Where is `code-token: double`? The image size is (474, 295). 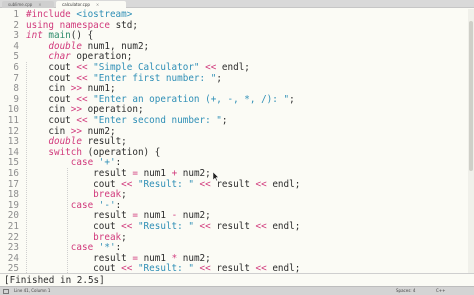
code-token: double is located at coordinates (68, 46).